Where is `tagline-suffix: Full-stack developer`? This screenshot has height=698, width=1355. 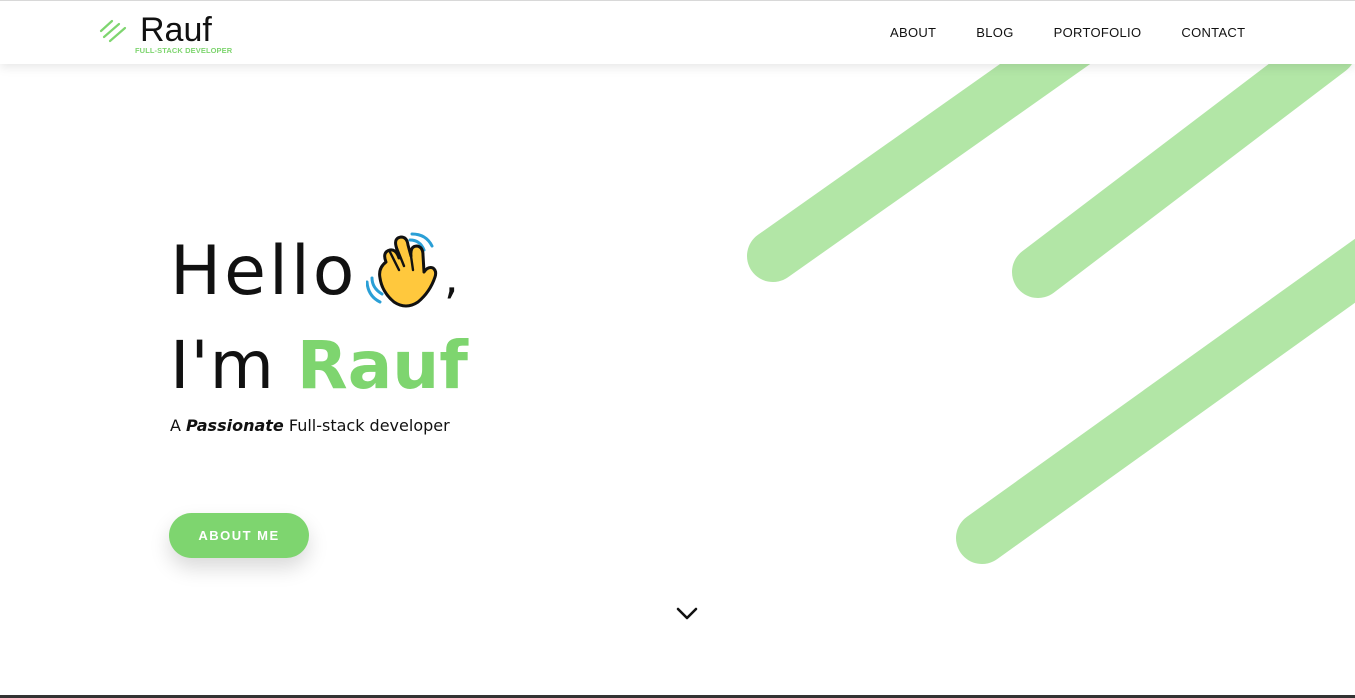 tagline-suffix: Full-stack developer is located at coordinates (369, 425).